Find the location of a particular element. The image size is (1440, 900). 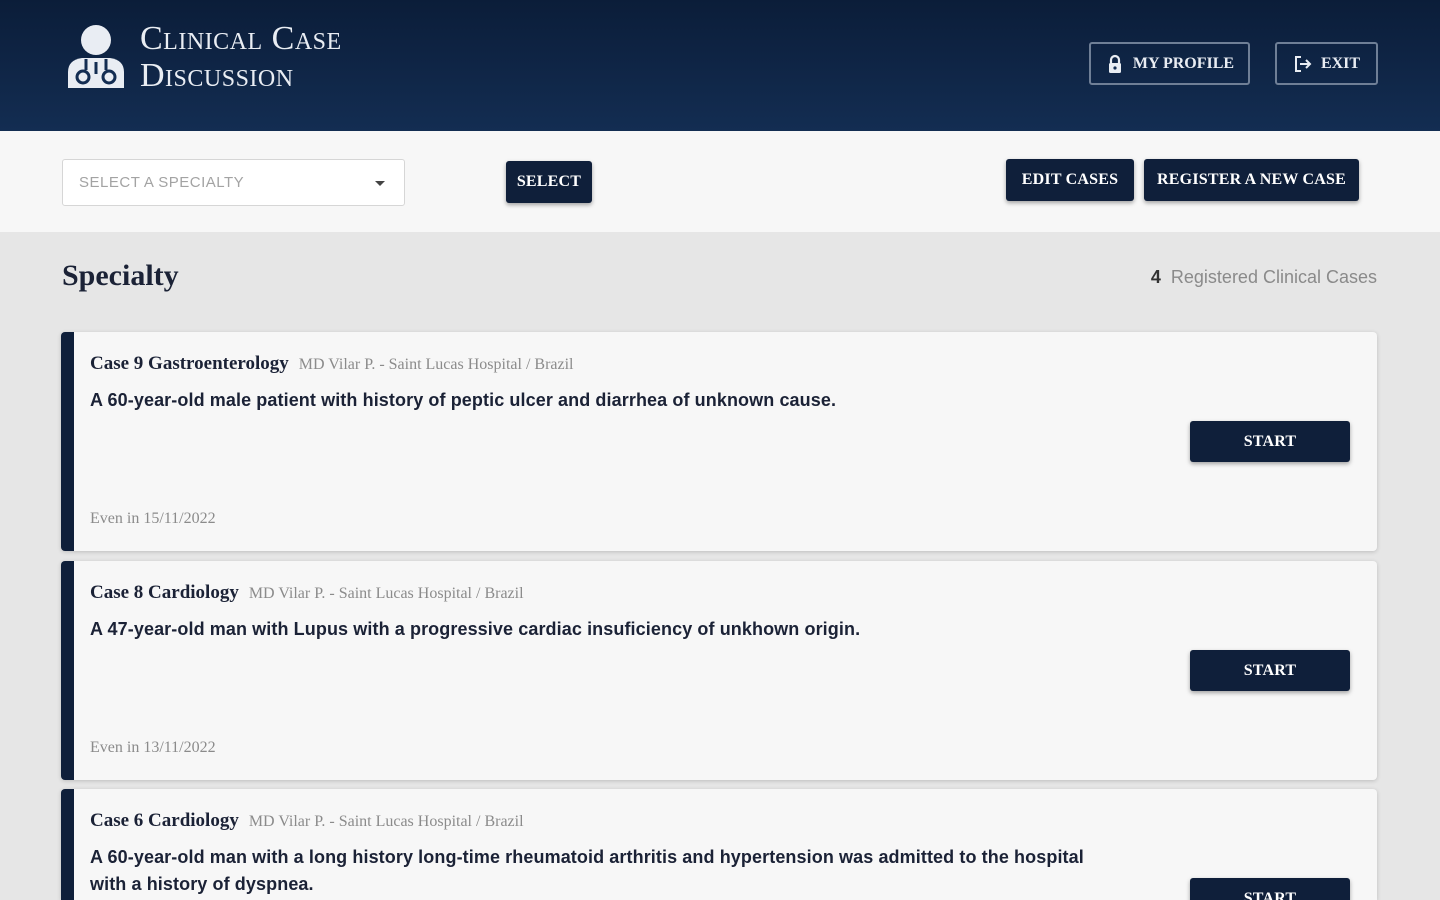

register-new-case-button: REGISTER A NEW CASE is located at coordinates (1251, 180).